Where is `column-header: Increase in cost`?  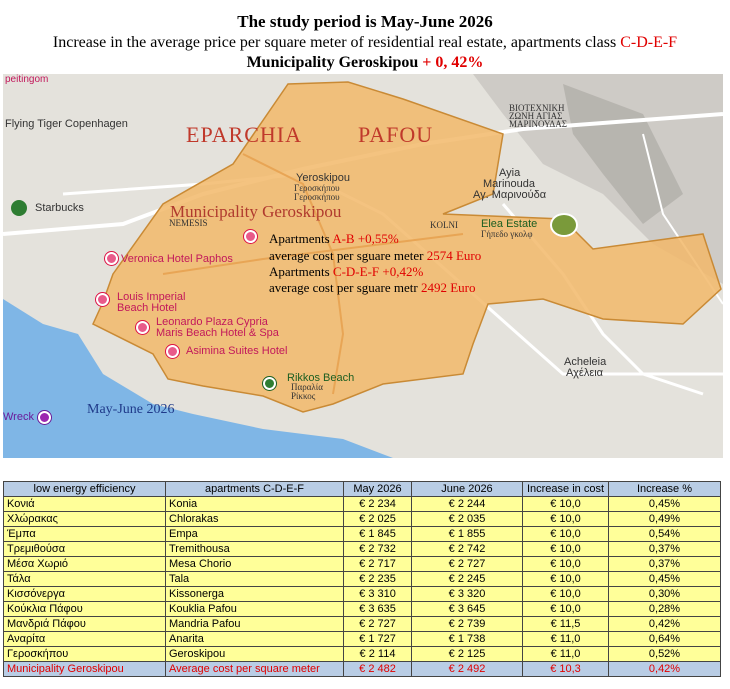 column-header: Increase in cost is located at coordinates (565, 489).